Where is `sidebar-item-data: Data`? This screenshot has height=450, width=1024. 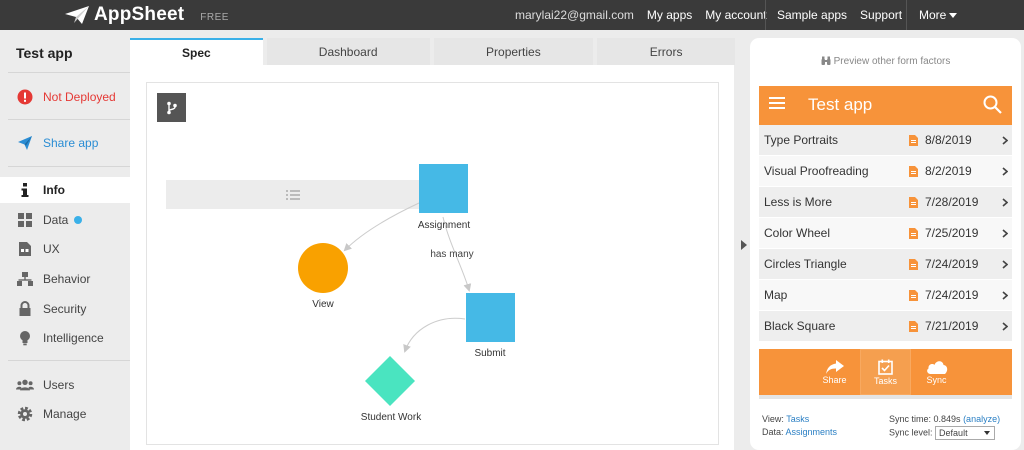
sidebar-item-data: Data is located at coordinates (65, 220).